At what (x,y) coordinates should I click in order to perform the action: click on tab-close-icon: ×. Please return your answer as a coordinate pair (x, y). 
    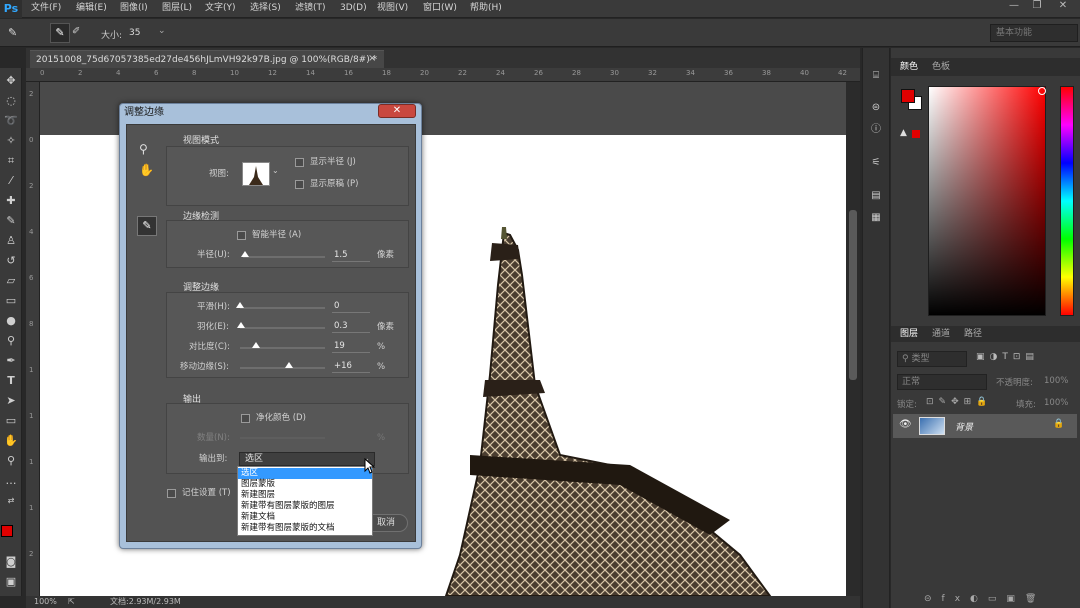
    Looking at the image, I should click on (372, 58).